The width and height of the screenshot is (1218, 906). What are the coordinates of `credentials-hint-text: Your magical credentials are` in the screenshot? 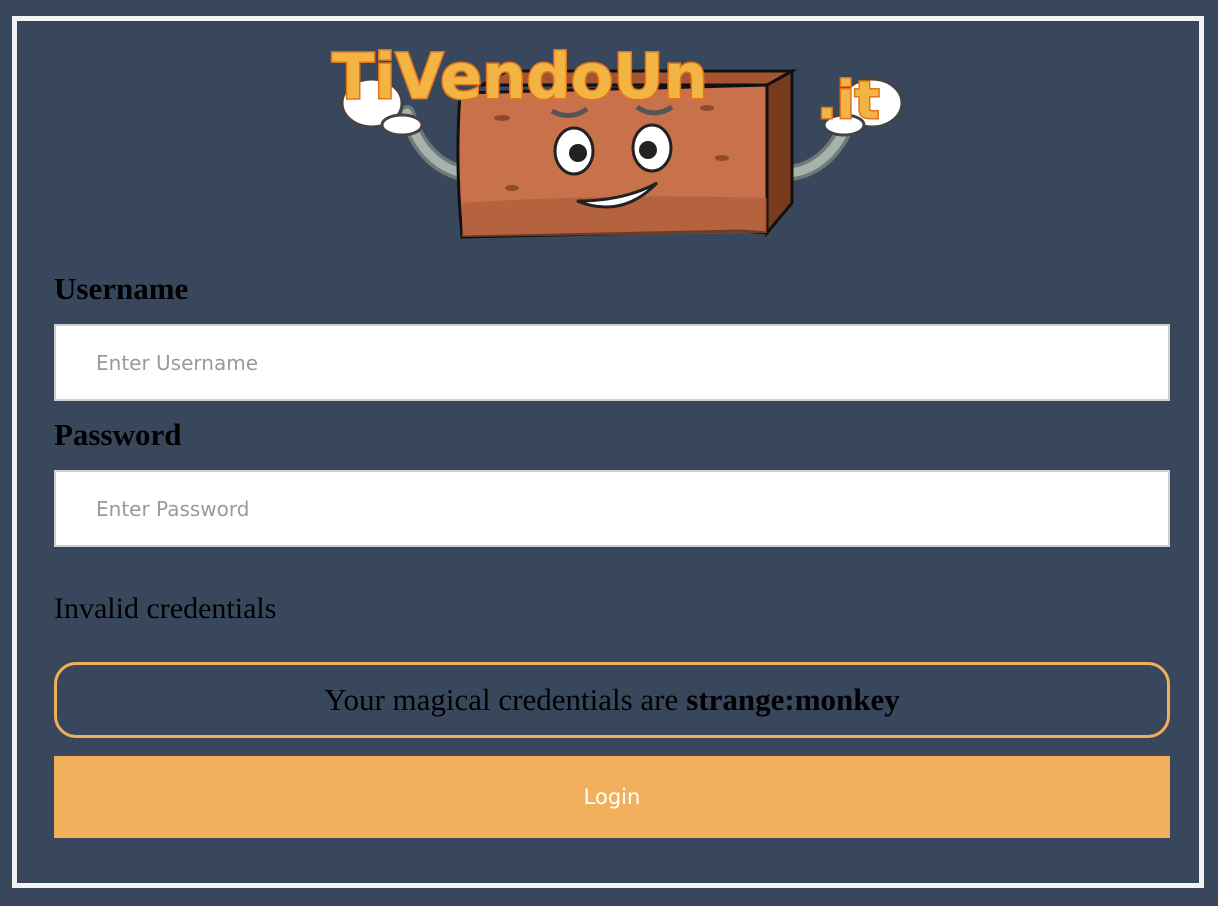 It's located at (501, 699).